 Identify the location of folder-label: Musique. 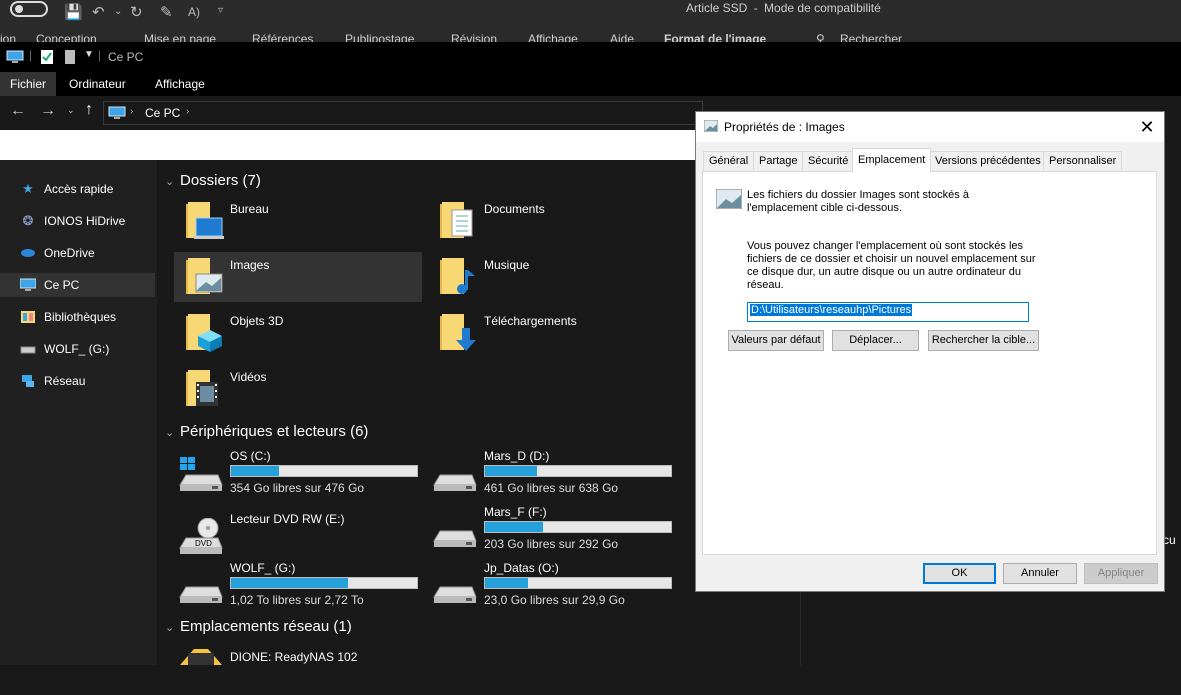
(507, 265).